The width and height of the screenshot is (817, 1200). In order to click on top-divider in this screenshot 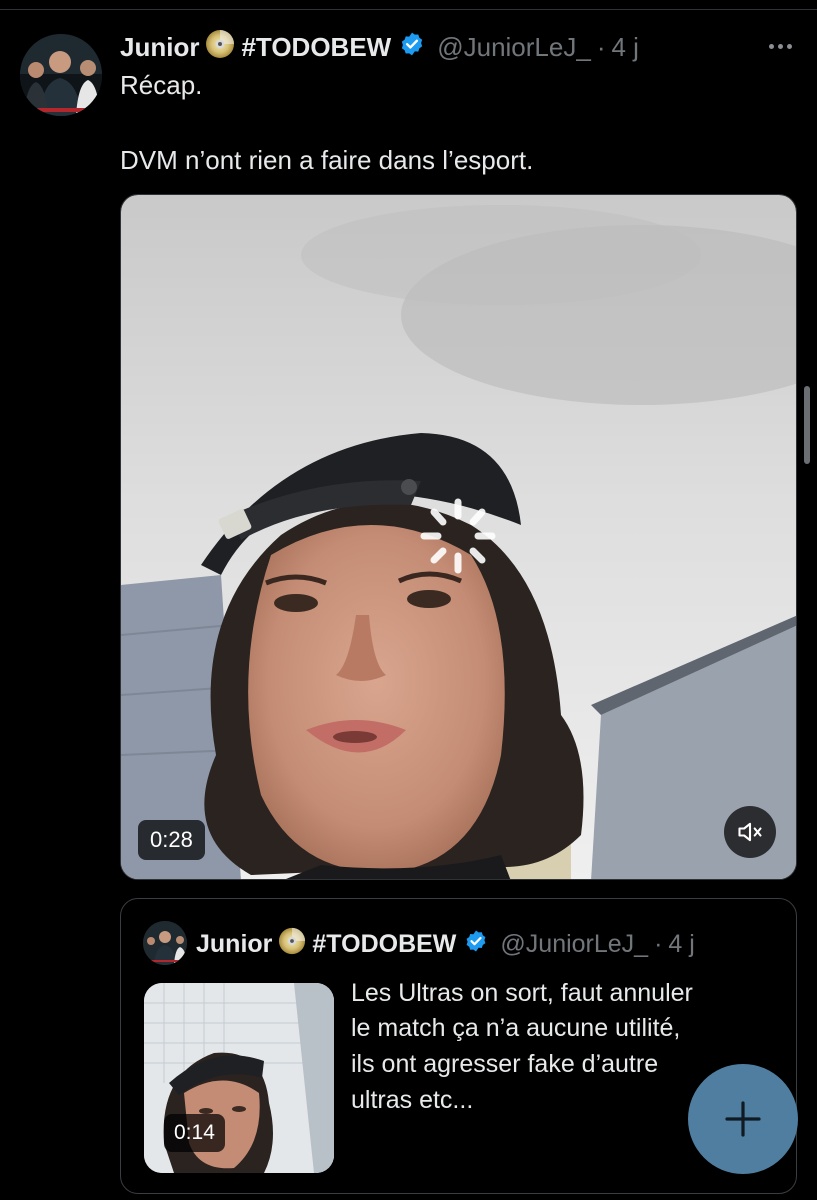, I will do `click(408, 9)`.